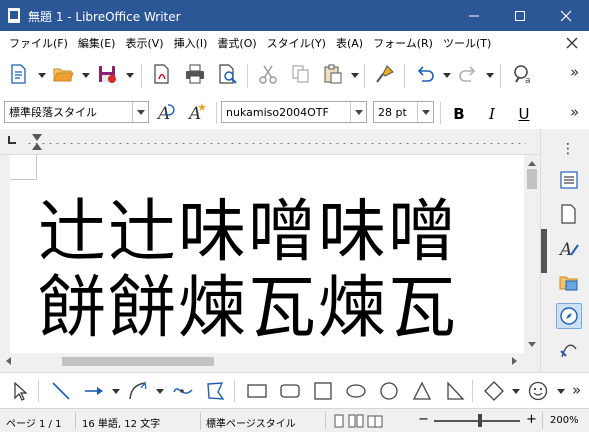 The image size is (589, 432). I want to click on save-button, so click(107, 74).